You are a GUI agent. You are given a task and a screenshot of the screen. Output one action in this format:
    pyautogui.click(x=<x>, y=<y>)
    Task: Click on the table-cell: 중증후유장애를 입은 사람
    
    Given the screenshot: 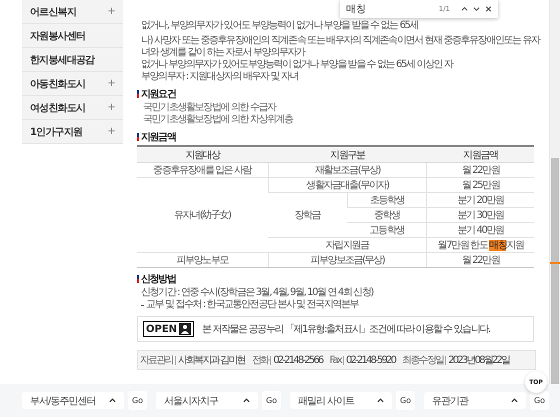 What is the action you would take?
    pyautogui.click(x=202, y=170)
    